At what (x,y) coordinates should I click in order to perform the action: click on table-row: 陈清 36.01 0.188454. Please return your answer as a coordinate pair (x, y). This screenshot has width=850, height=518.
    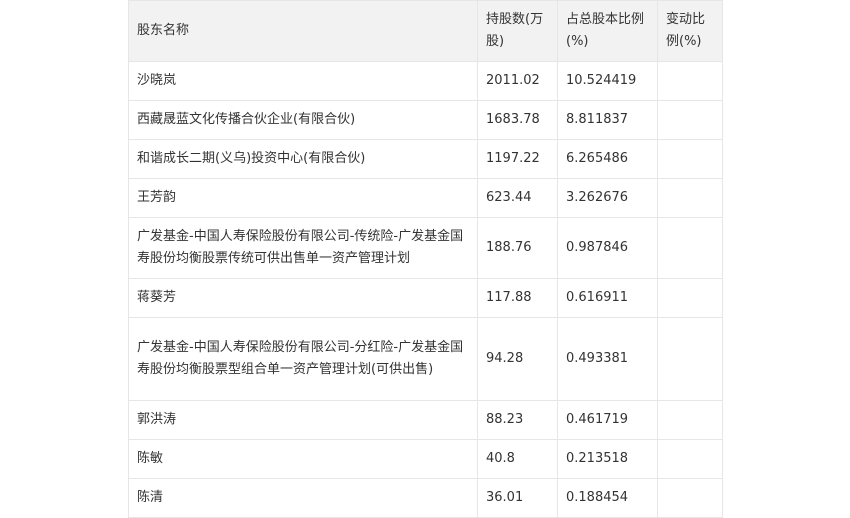
    Looking at the image, I should click on (425, 498).